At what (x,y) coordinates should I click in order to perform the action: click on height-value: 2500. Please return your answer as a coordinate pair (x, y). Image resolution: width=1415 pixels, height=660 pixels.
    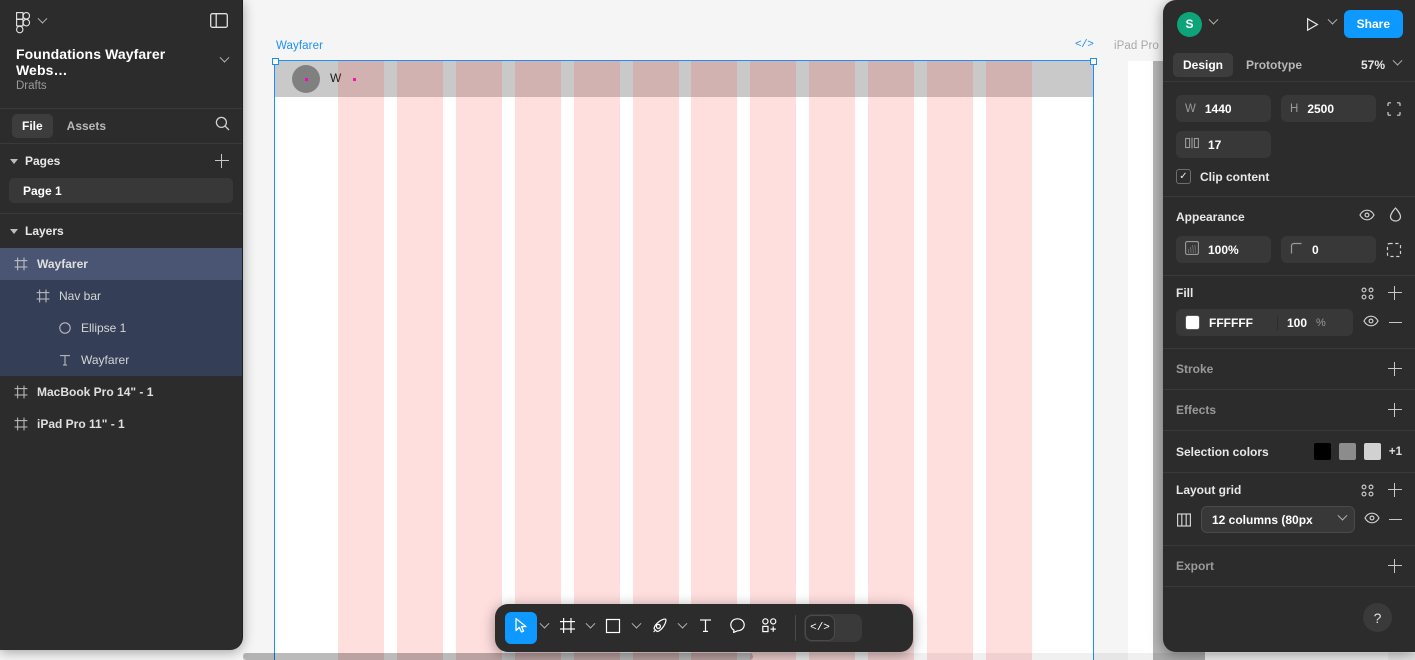
    Looking at the image, I should click on (1321, 108).